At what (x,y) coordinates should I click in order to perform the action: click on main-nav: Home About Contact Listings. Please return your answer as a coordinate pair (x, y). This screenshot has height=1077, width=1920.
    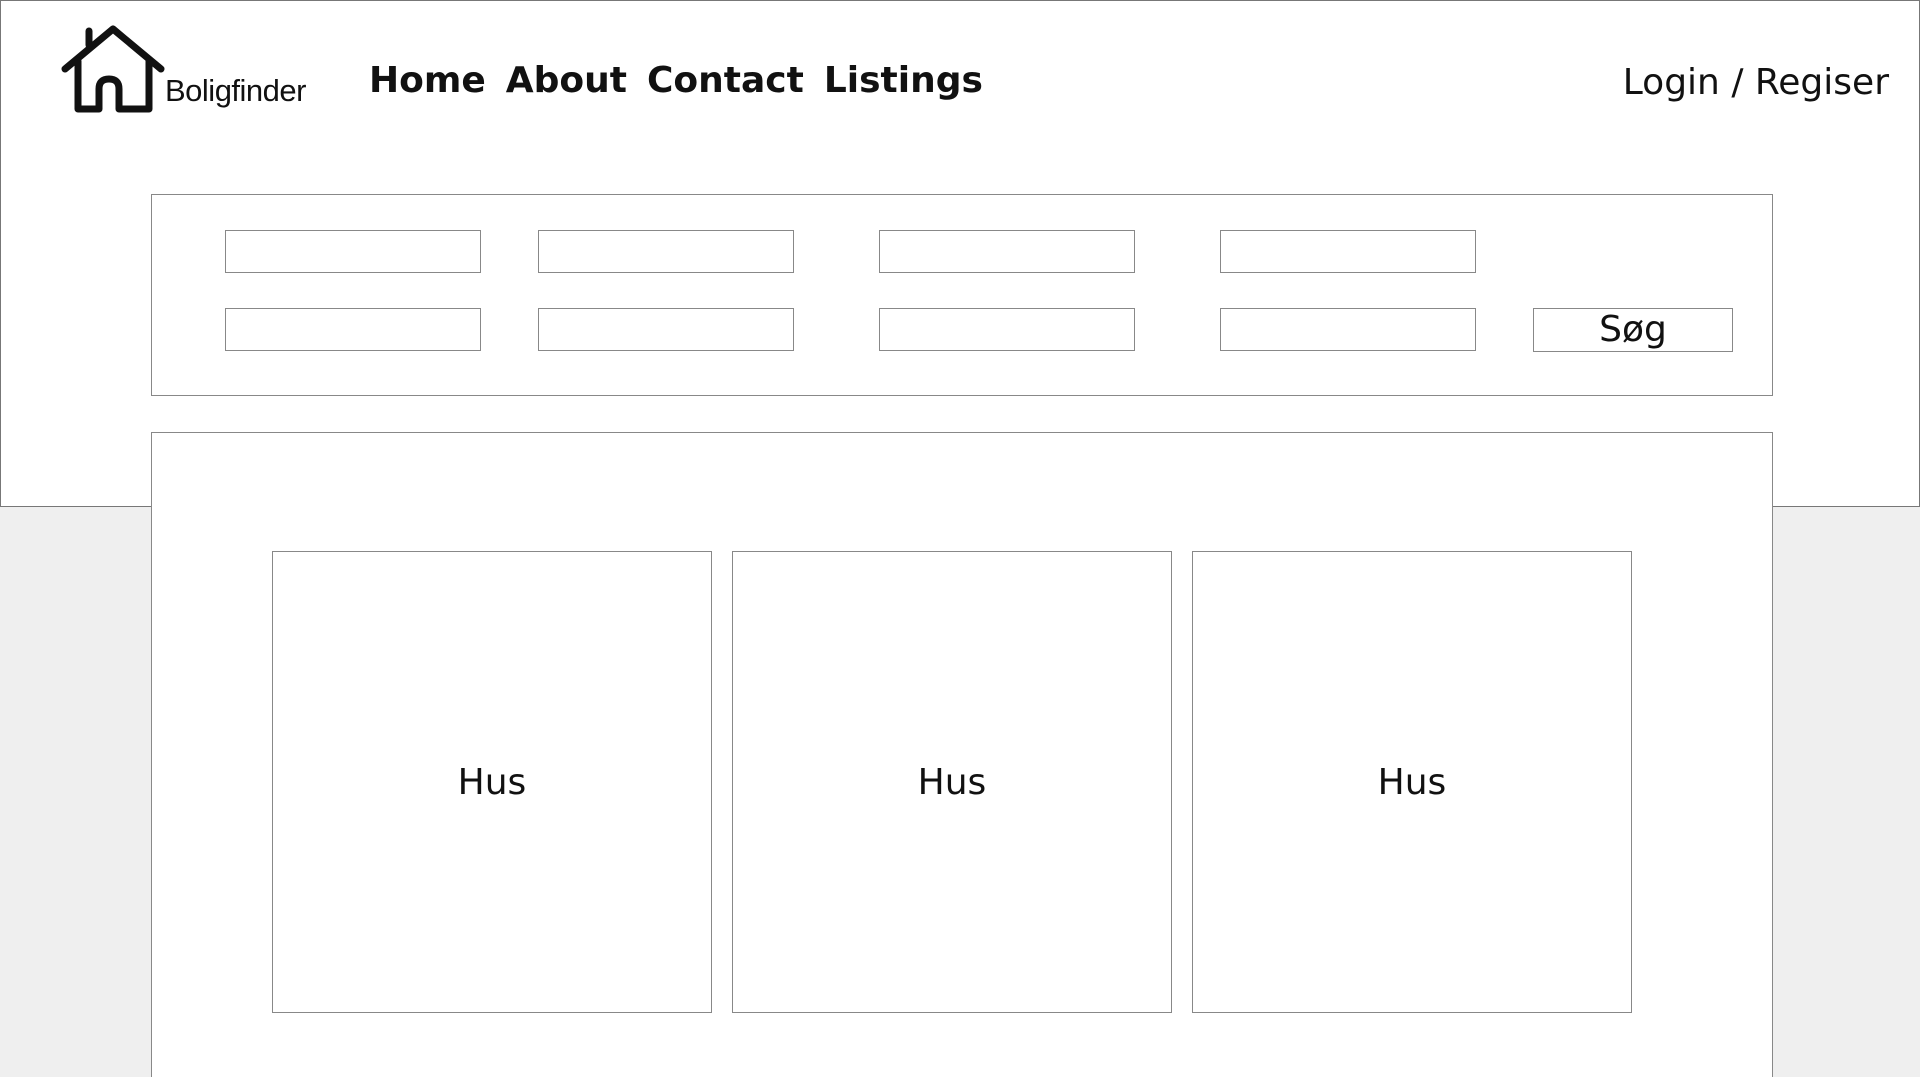
    Looking at the image, I should click on (676, 81).